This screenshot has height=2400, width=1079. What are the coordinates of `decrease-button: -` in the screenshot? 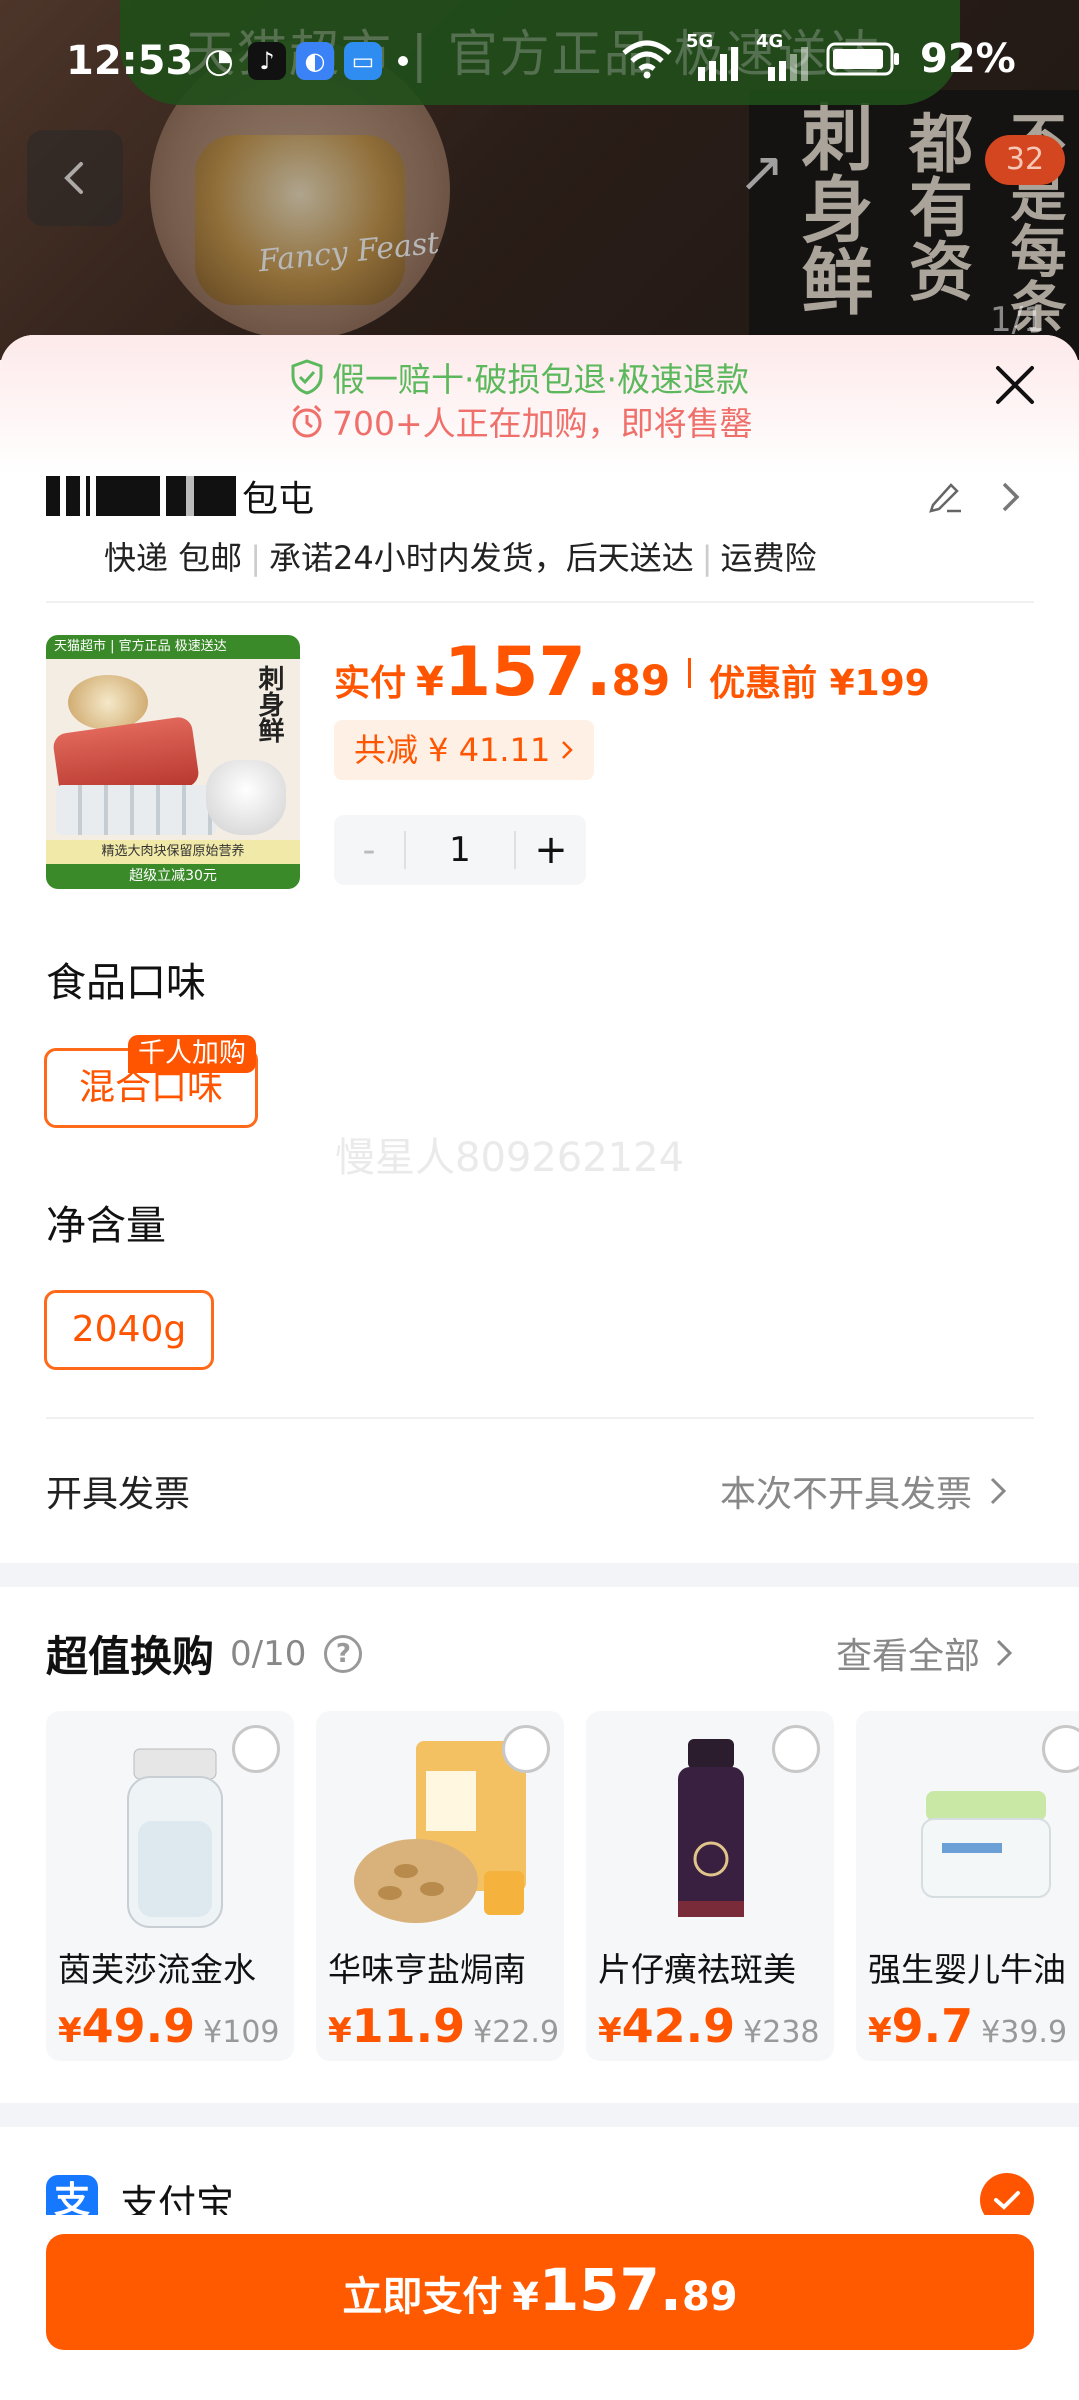 It's located at (369, 850).